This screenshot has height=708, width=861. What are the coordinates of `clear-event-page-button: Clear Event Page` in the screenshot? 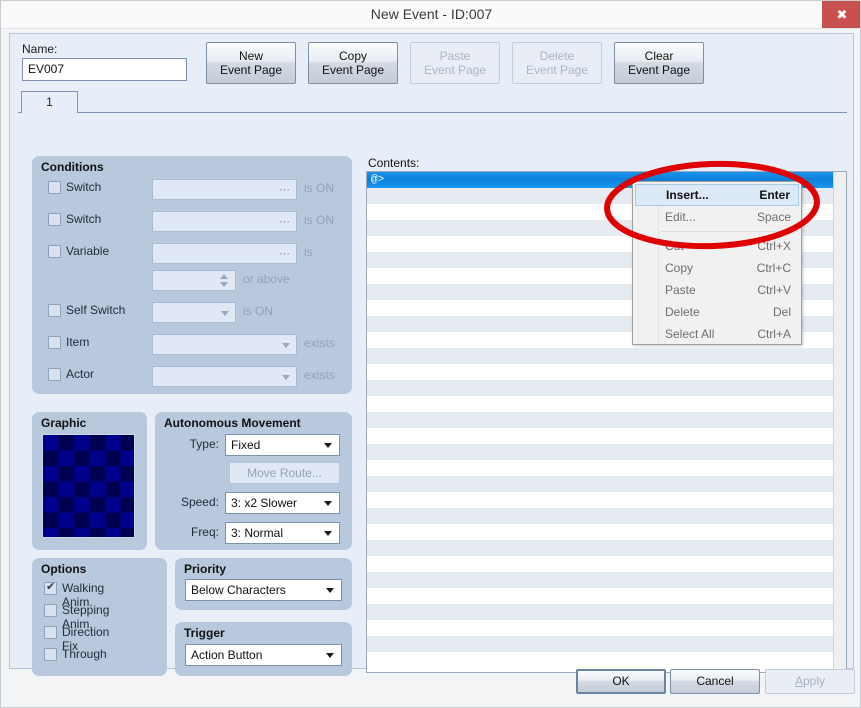 It's located at (659, 63).